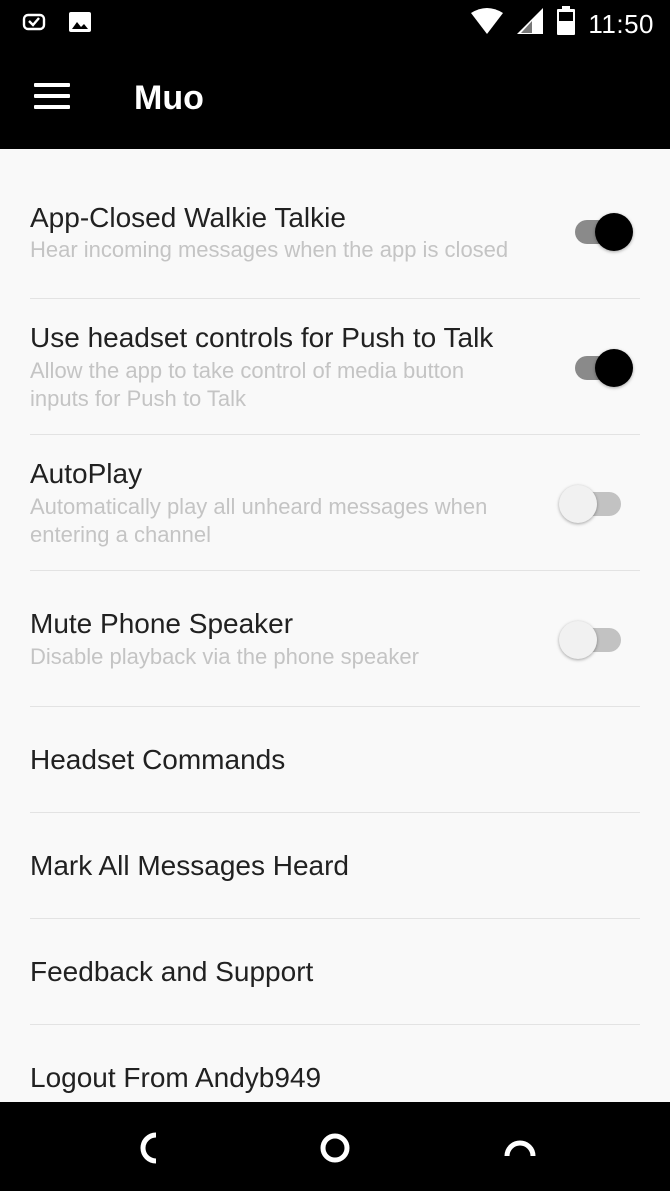  Describe the element at coordinates (162, 623) in the screenshot. I see `setting-title: Mute Phone Speaker` at that location.